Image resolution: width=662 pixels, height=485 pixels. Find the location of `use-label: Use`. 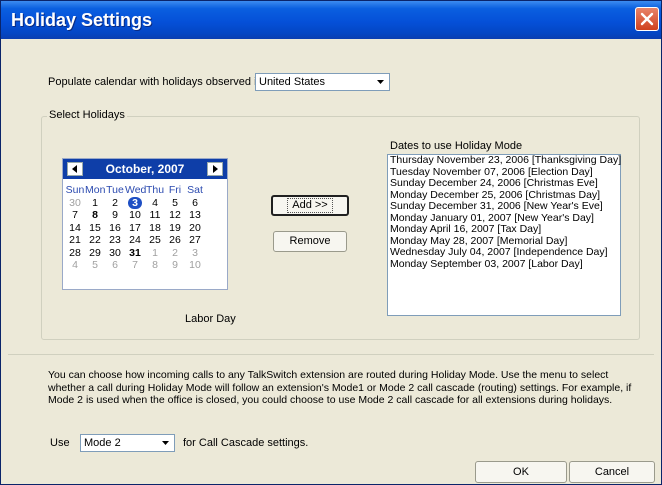

use-label: Use is located at coordinates (60, 443).